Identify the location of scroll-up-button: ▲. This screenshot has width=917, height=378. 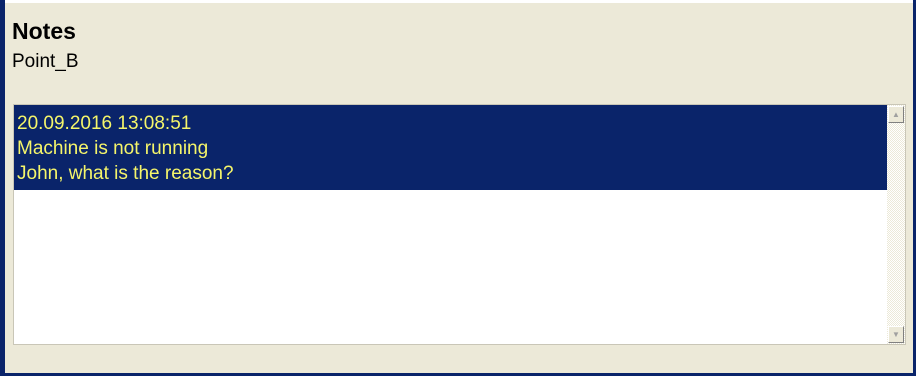
(896, 114).